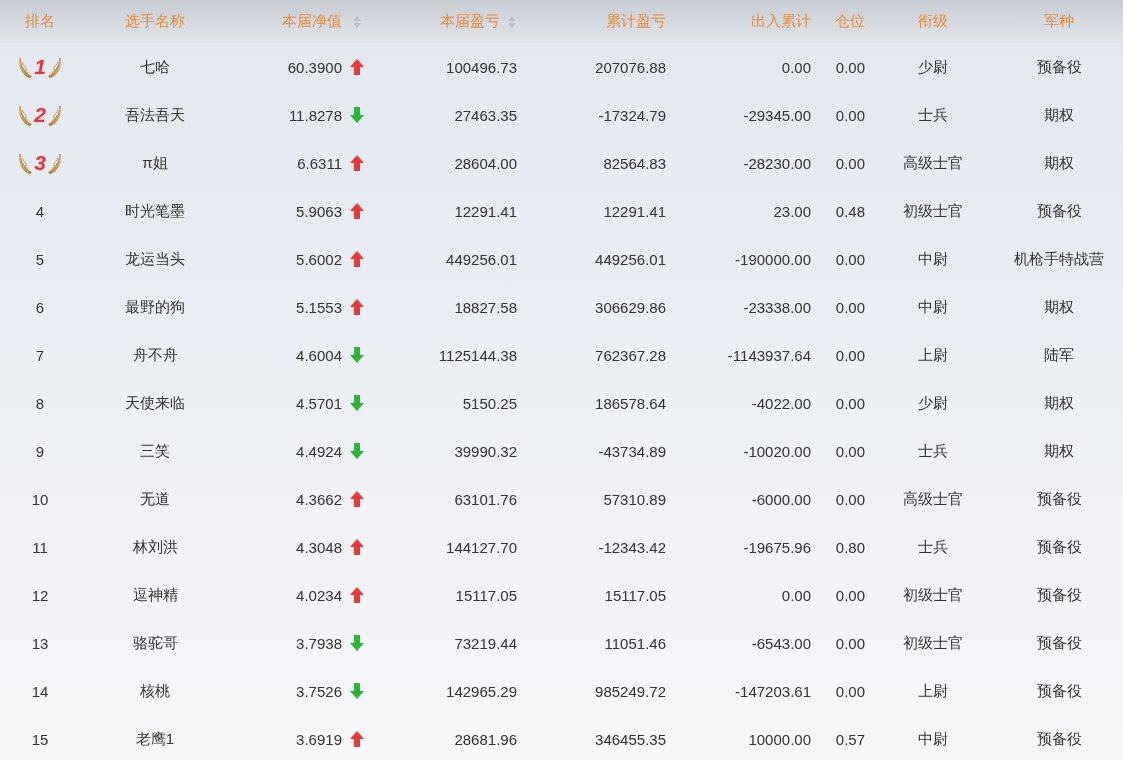  Describe the element at coordinates (155, 163) in the screenshot. I see `player-name: π姐` at that location.